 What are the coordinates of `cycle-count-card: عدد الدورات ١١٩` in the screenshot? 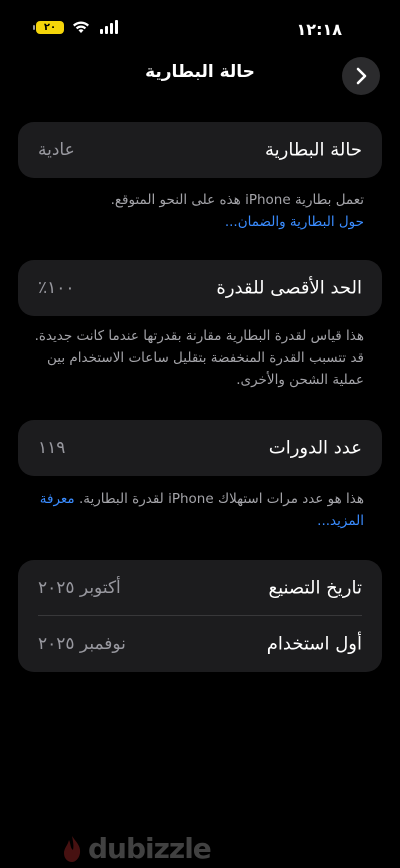 It's located at (200, 448).